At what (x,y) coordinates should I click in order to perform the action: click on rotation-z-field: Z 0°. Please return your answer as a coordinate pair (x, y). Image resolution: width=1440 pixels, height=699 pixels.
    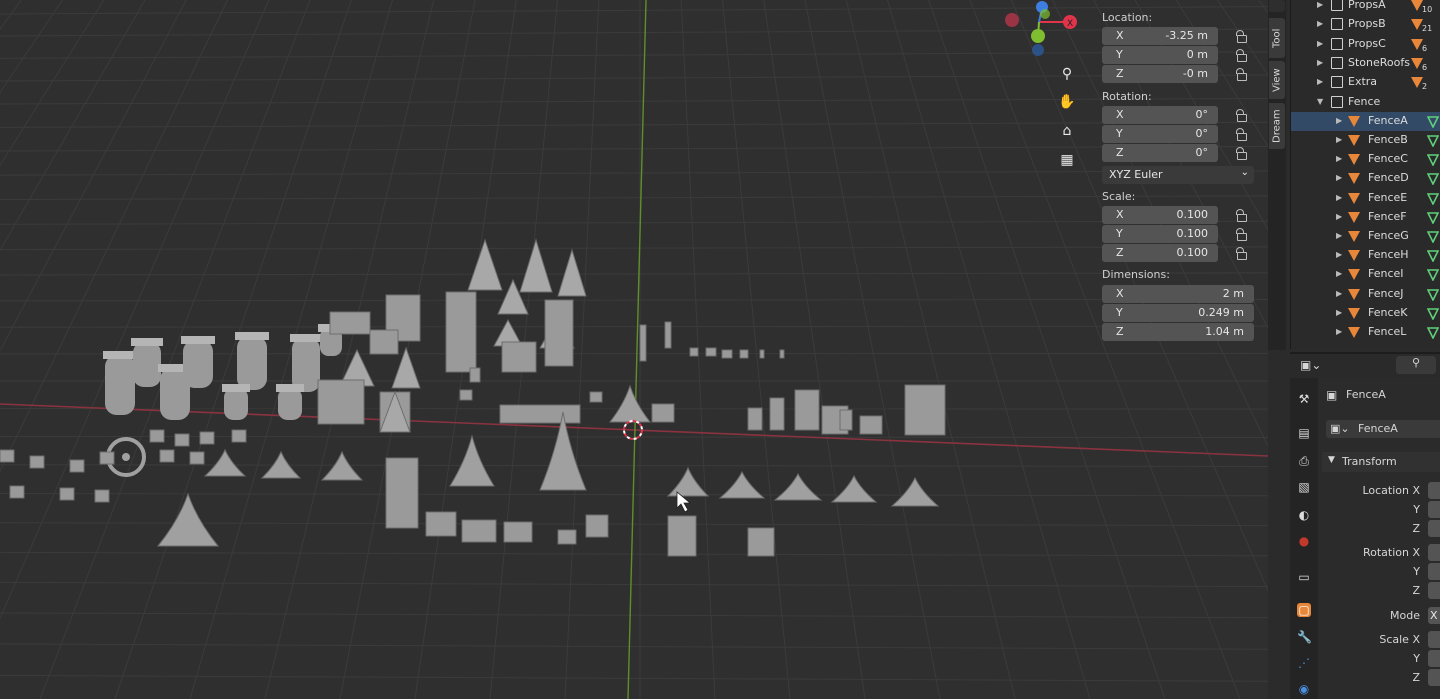
    Looking at the image, I should click on (1160, 153).